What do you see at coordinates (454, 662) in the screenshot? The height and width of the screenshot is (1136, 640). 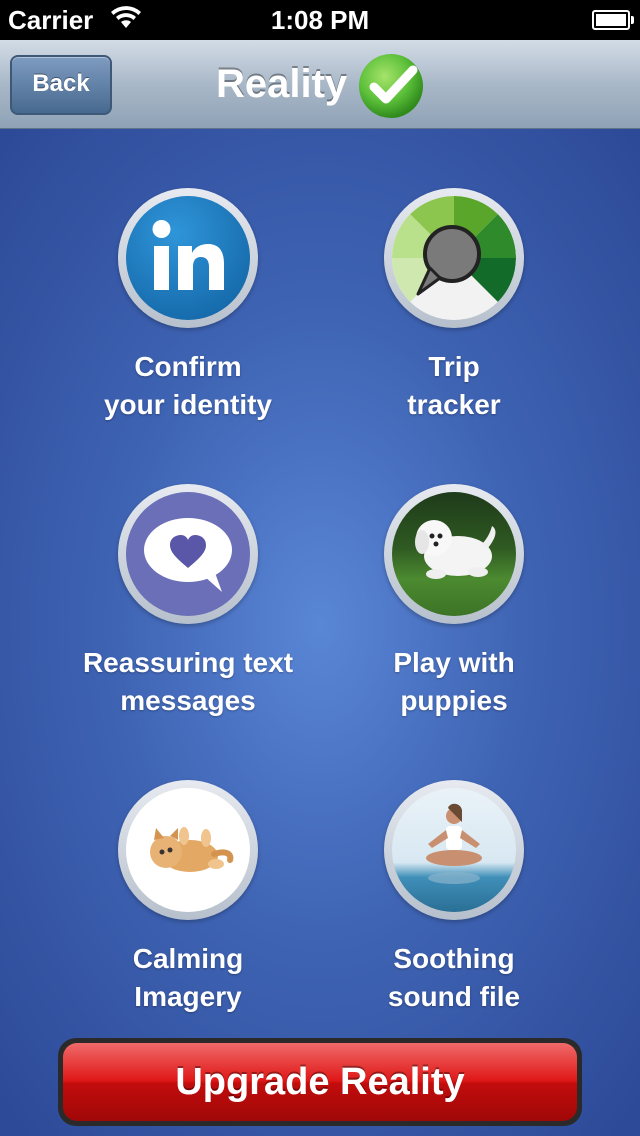 I see `tile-label-line1: Play with` at bounding box center [454, 662].